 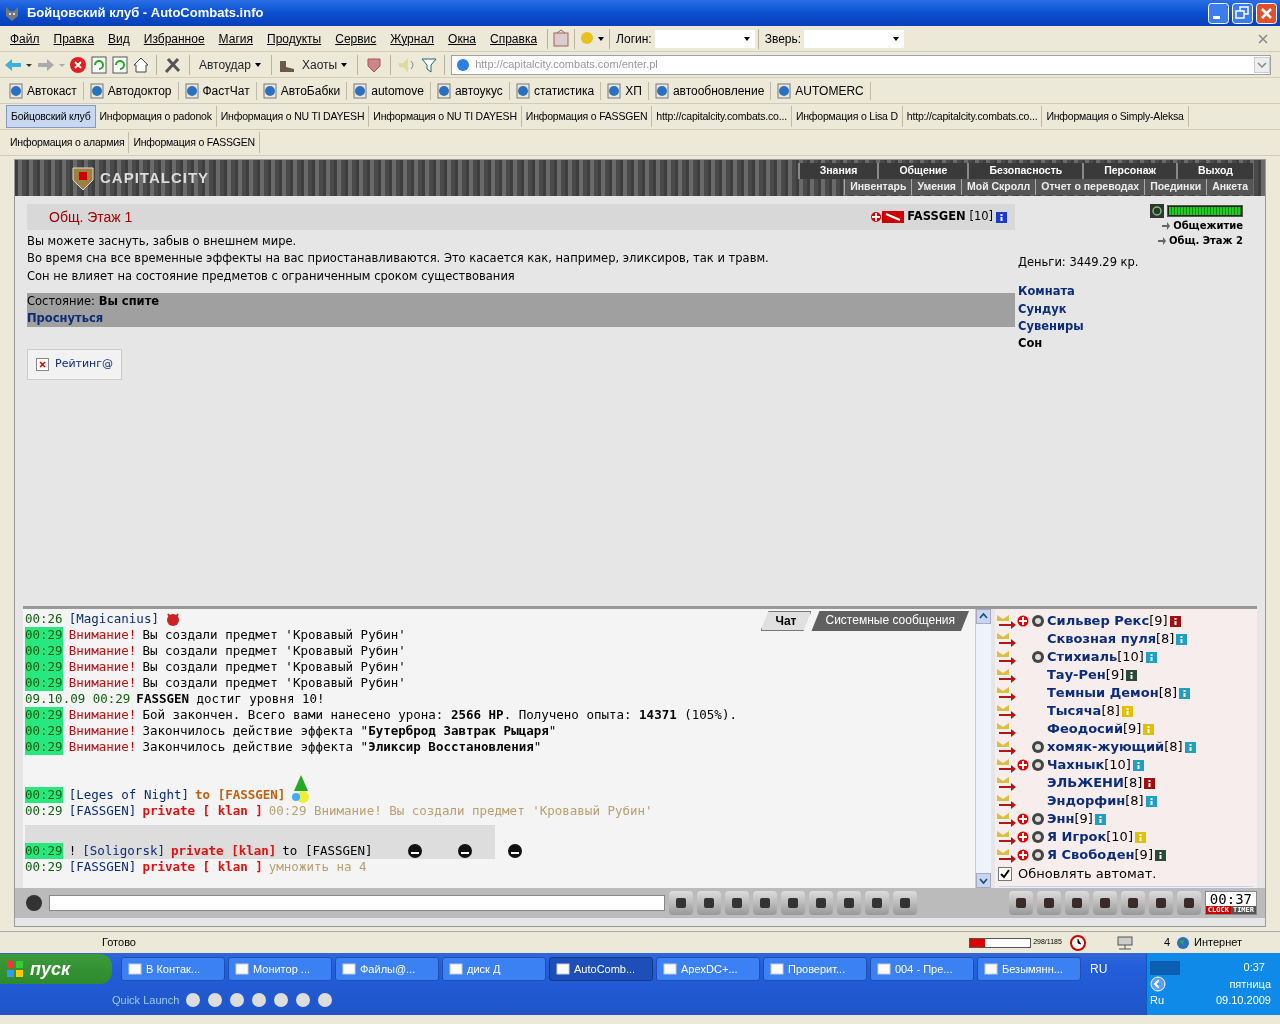 What do you see at coordinates (1115, 116) in the screenshot?
I see `browser-tab: Информация о Simply-Aleksa` at bounding box center [1115, 116].